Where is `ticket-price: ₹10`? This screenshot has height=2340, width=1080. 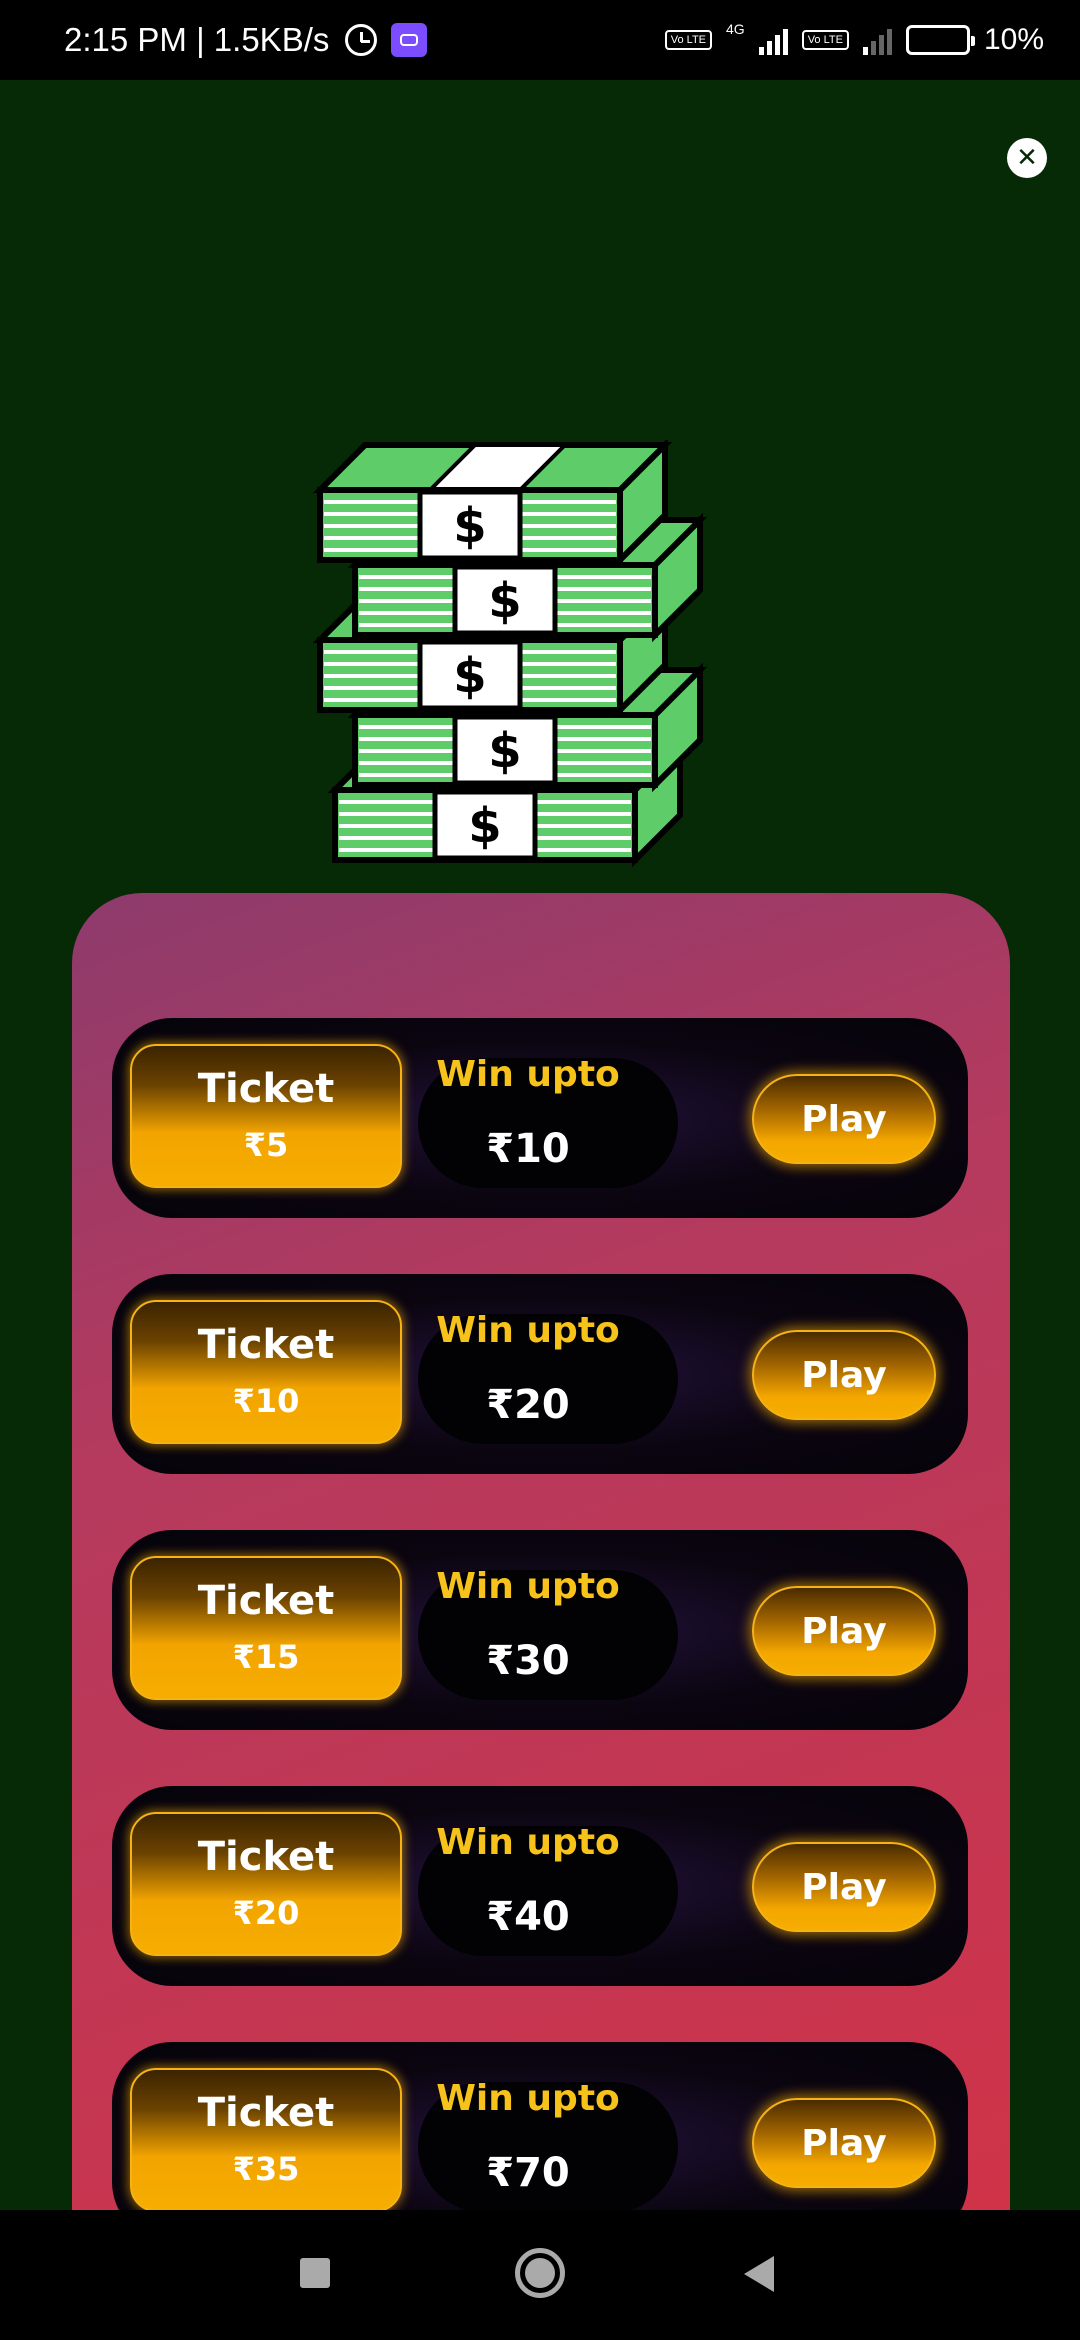
ticket-price: ₹10 is located at coordinates (266, 1401).